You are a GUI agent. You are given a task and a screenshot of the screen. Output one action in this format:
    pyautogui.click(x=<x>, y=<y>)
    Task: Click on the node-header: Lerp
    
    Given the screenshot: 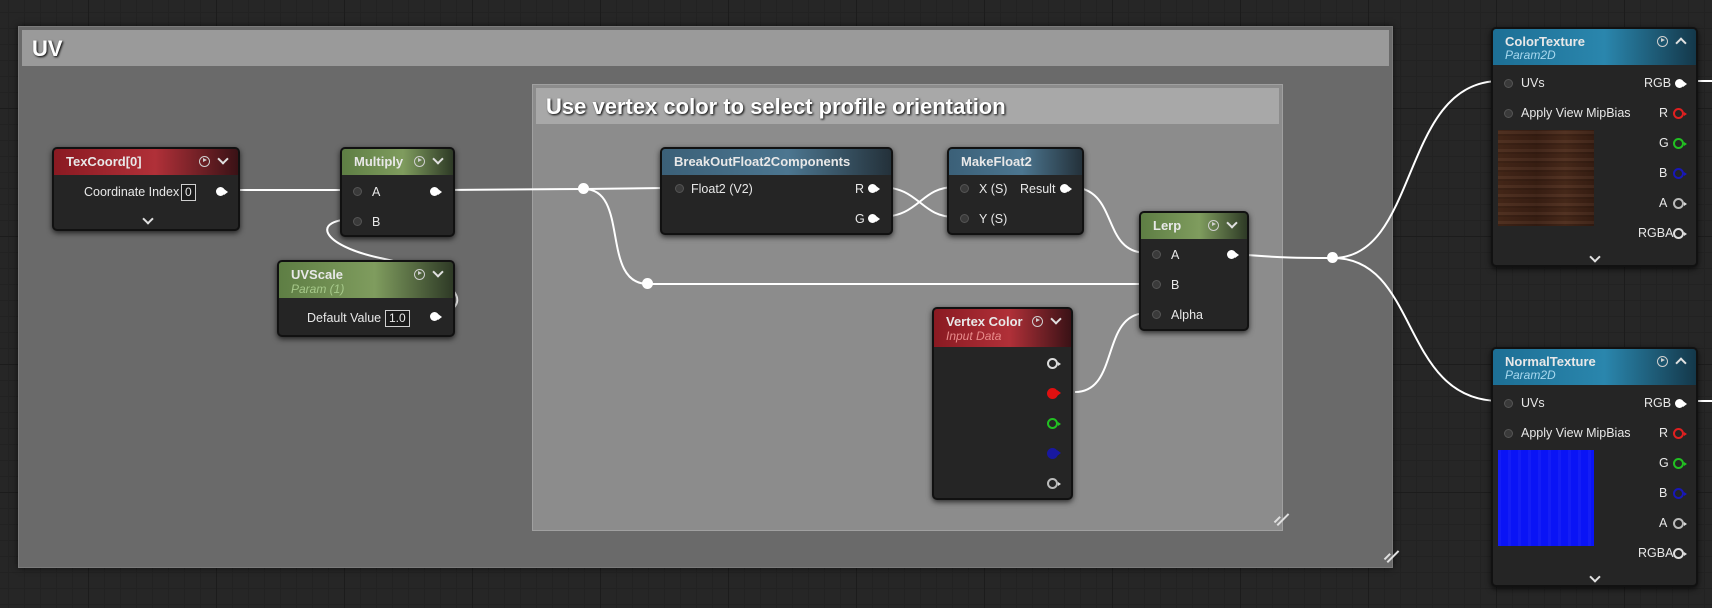 What is the action you would take?
    pyautogui.click(x=1194, y=226)
    